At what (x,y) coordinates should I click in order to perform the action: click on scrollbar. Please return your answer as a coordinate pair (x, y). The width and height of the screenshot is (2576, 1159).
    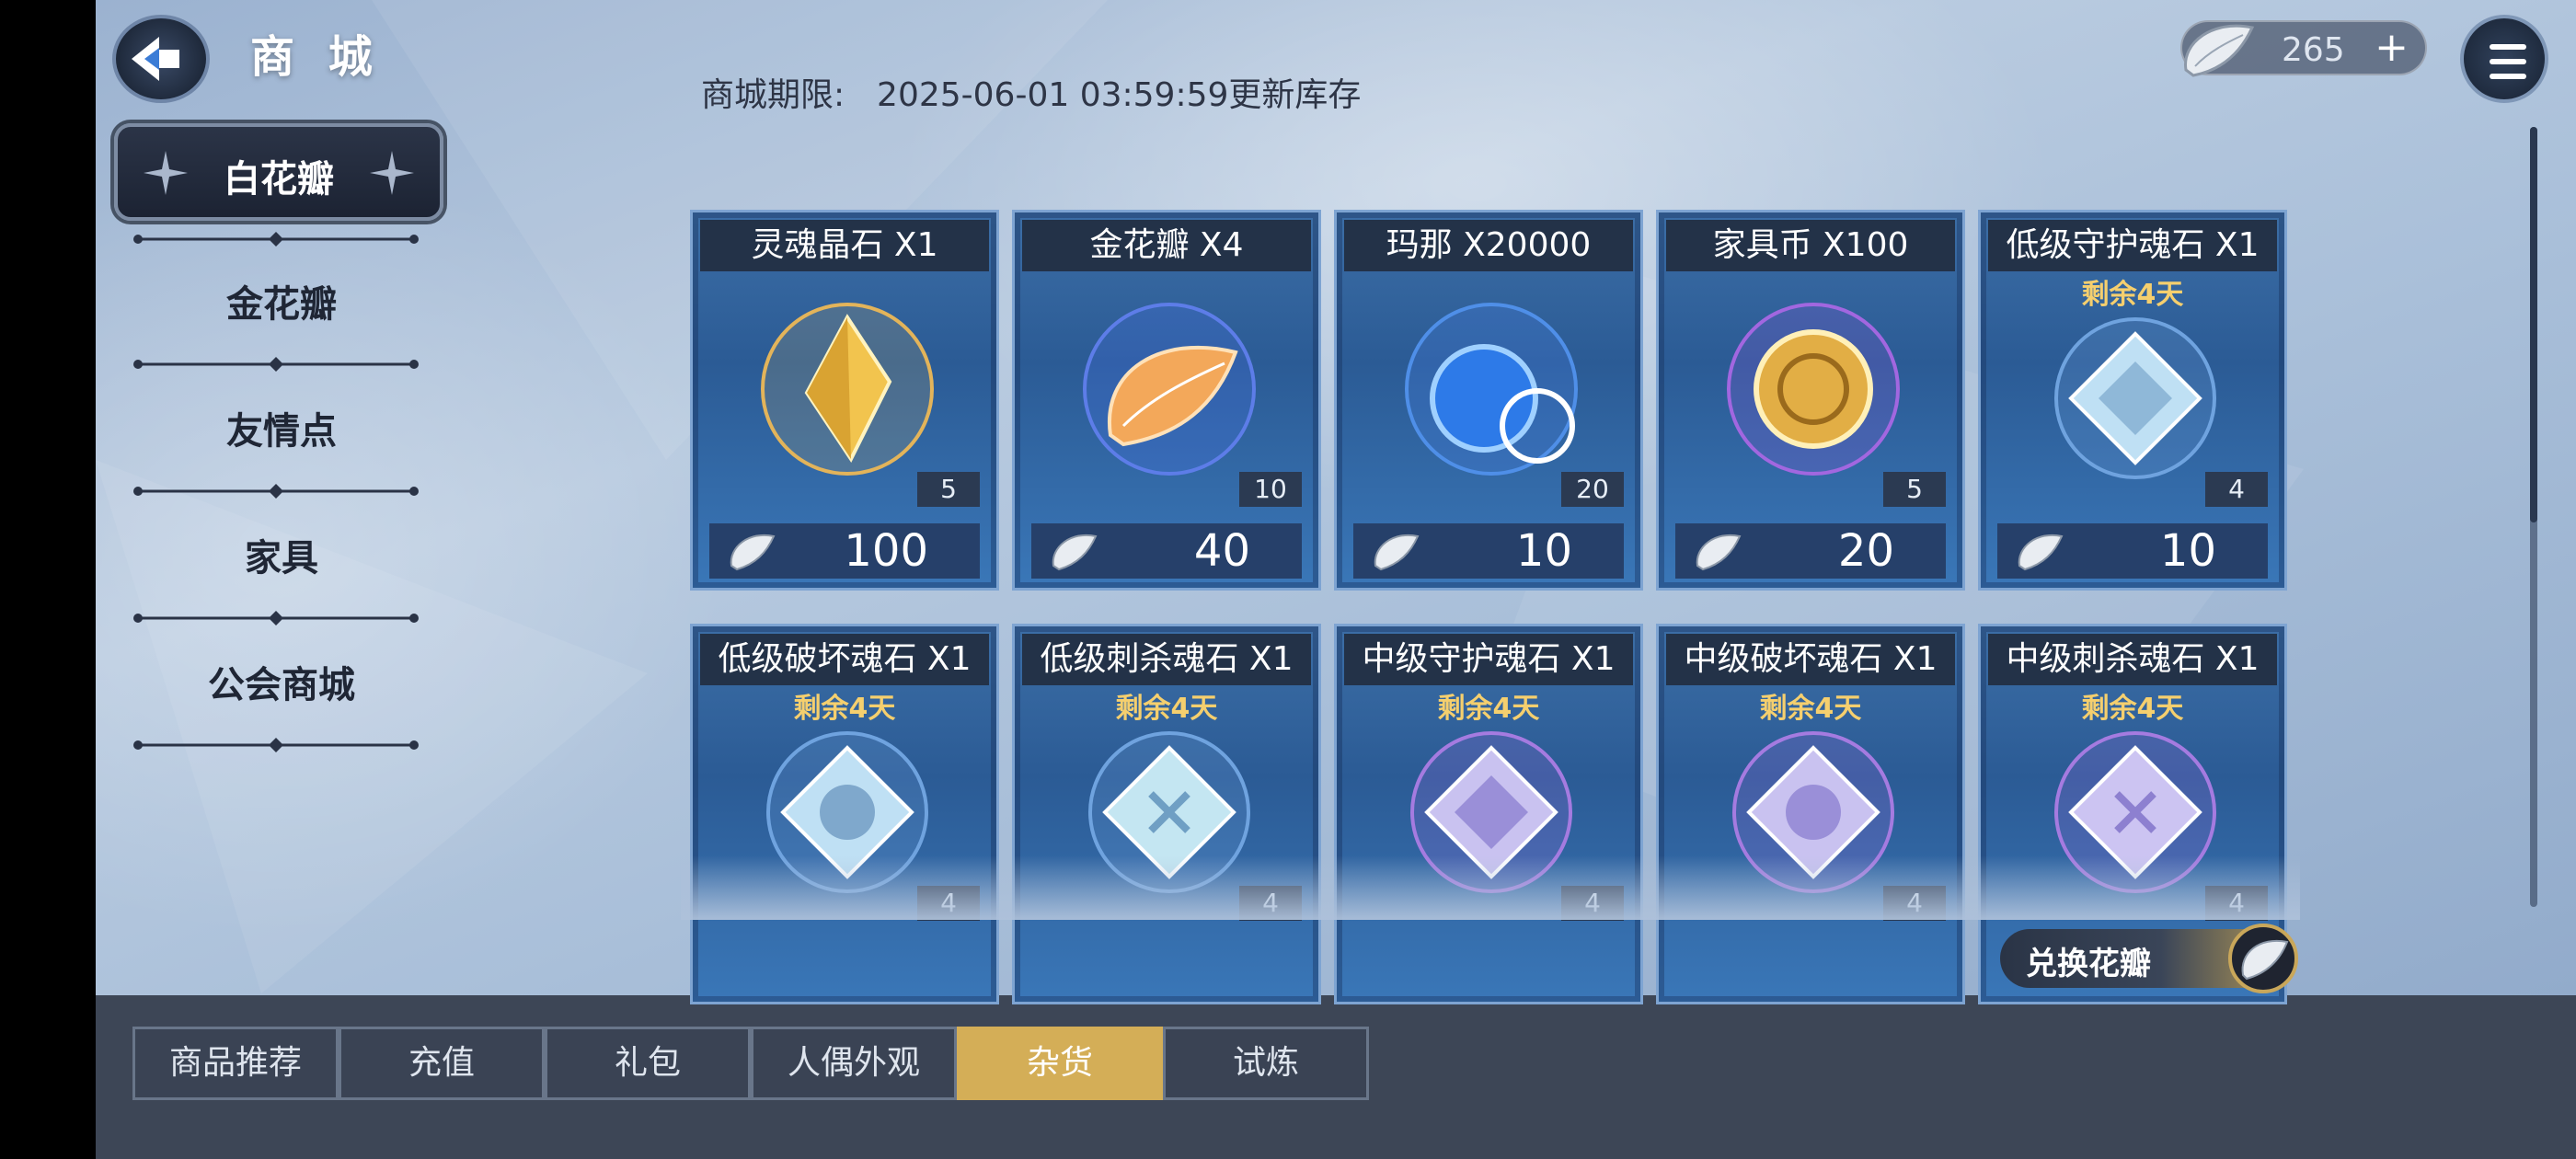
    Looking at the image, I should click on (2533, 517).